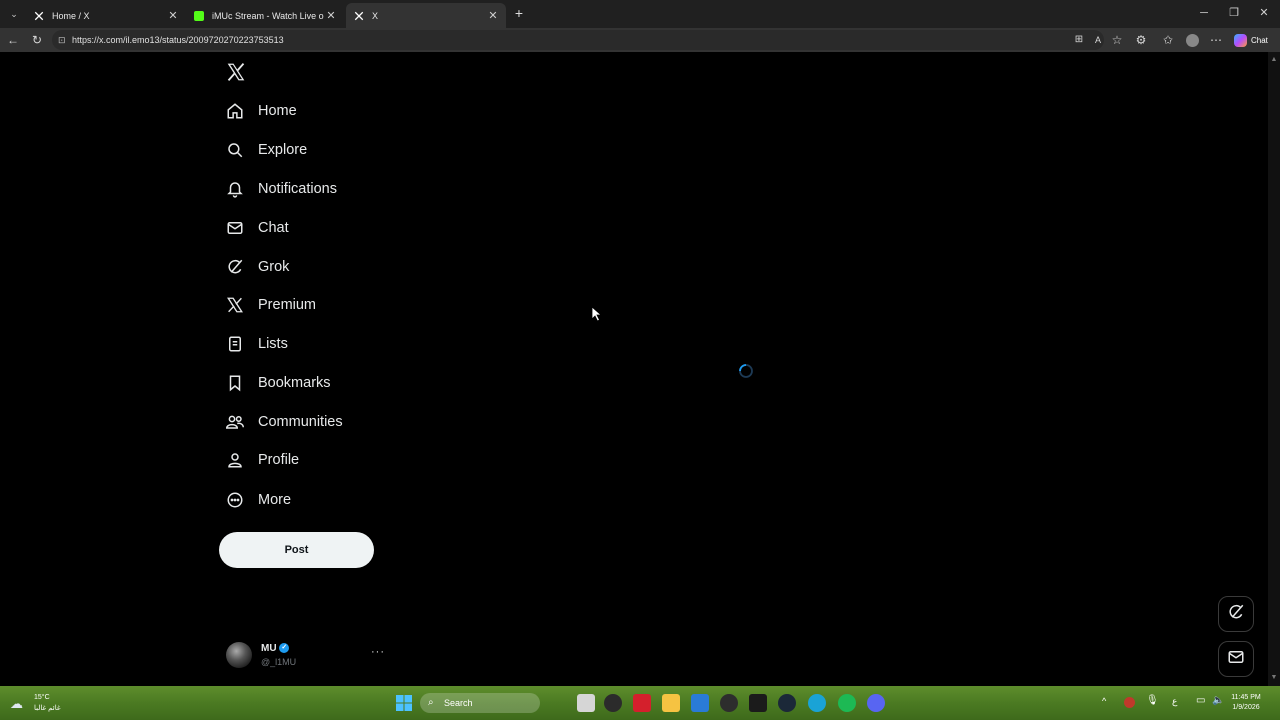  What do you see at coordinates (62, 40) in the screenshot?
I see `site-info-icon: ⊡` at bounding box center [62, 40].